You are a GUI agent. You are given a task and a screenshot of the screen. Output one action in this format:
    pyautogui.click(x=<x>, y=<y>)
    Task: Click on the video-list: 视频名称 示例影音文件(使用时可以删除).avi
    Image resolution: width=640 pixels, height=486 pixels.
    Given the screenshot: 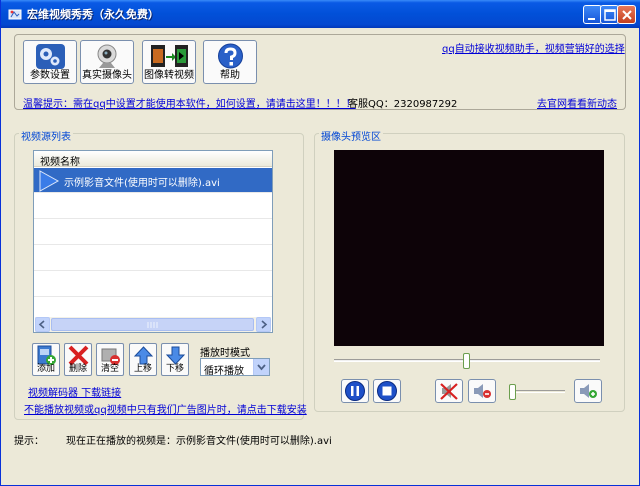 What is the action you would take?
    pyautogui.click(x=153, y=241)
    